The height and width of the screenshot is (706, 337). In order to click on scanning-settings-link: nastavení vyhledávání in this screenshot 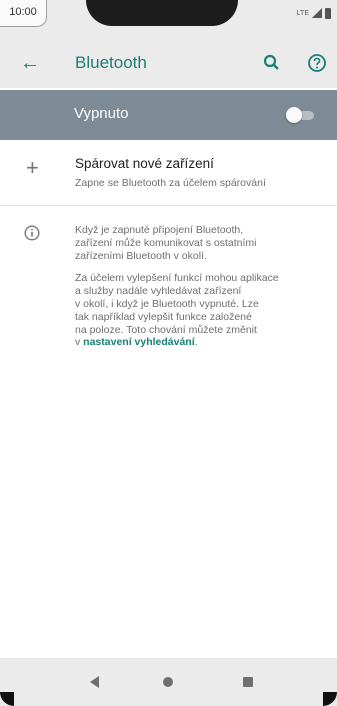, I will do `click(138, 342)`.